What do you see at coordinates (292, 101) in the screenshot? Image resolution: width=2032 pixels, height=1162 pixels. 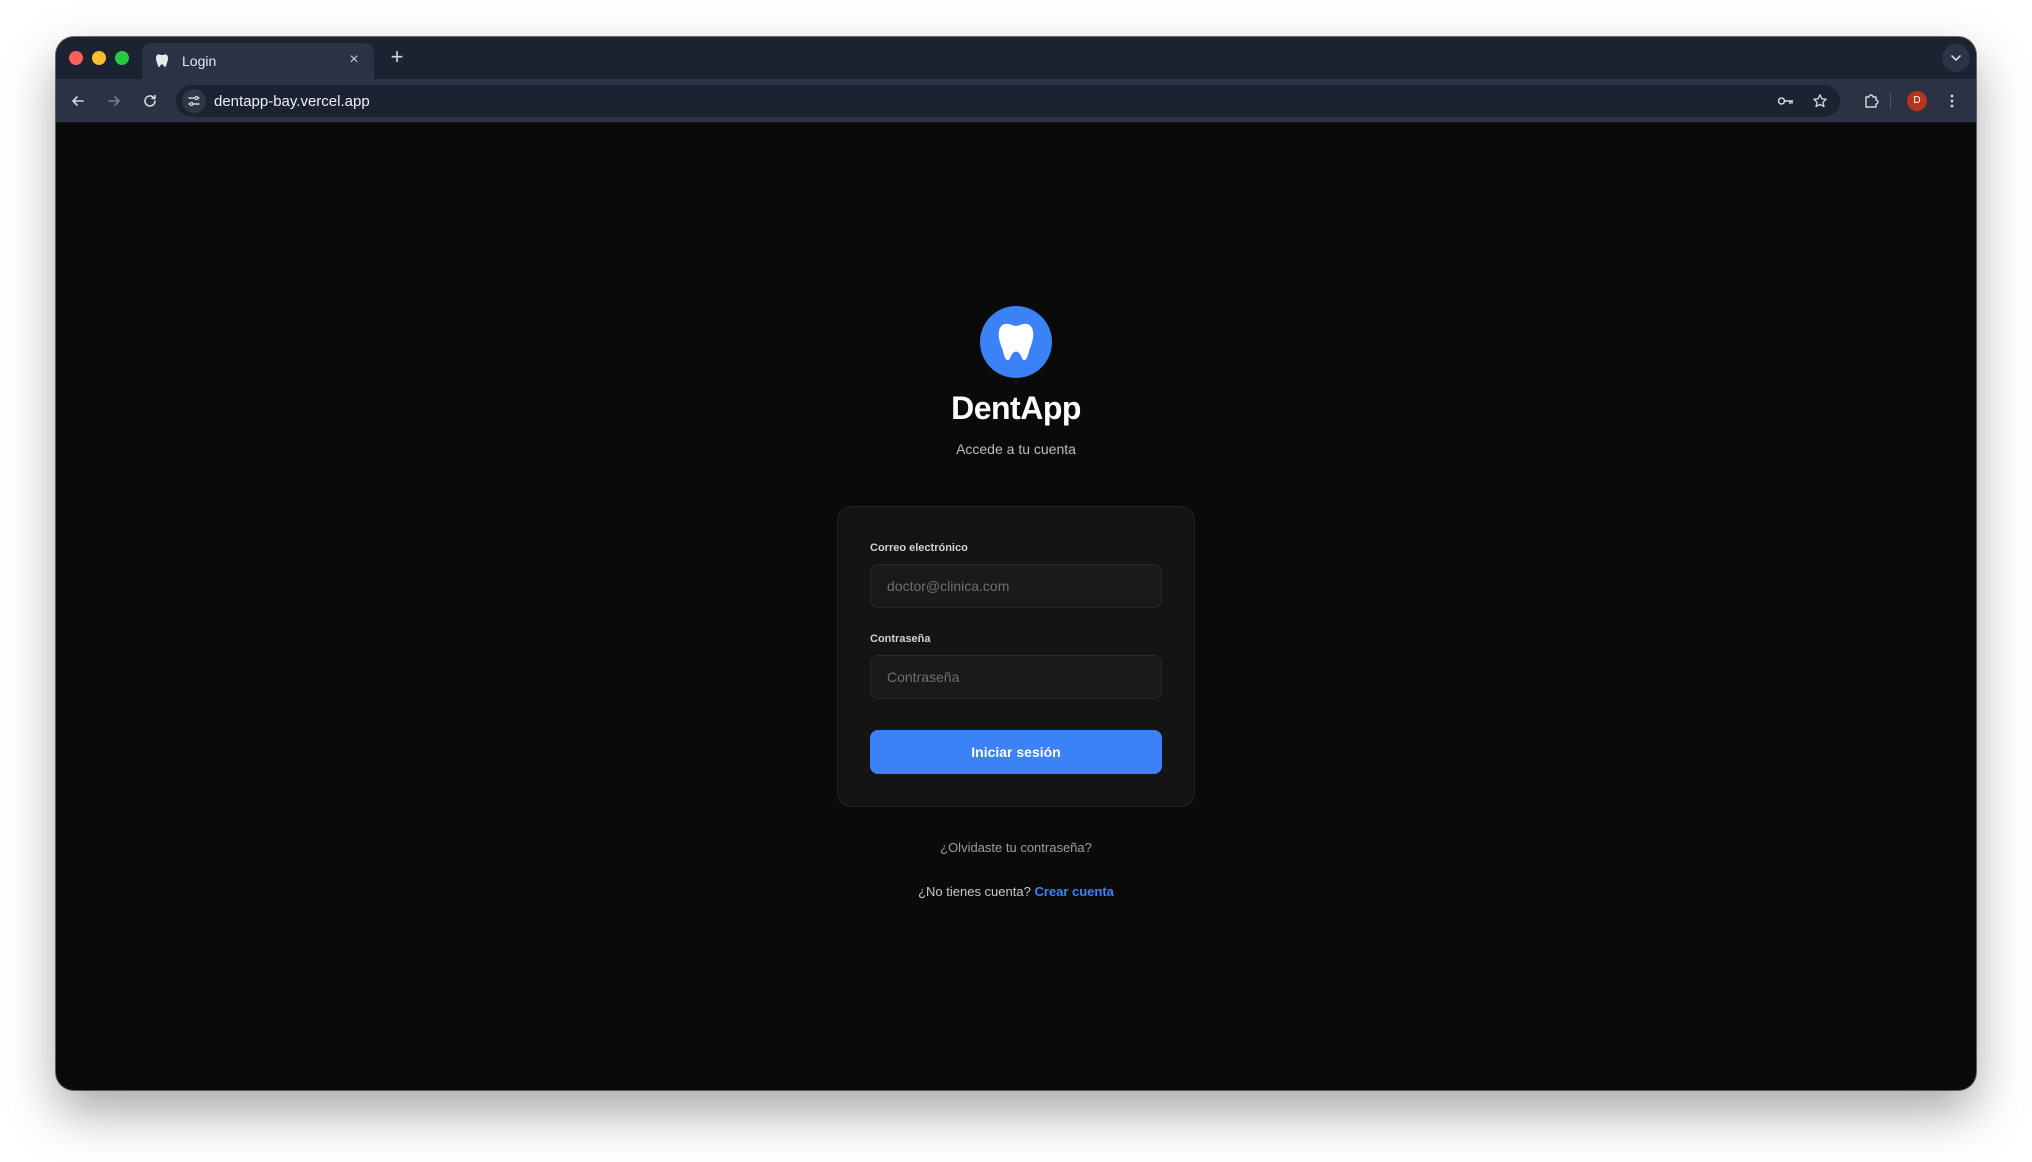 I see `url-text: dentapp-bay.vercel.app` at bounding box center [292, 101].